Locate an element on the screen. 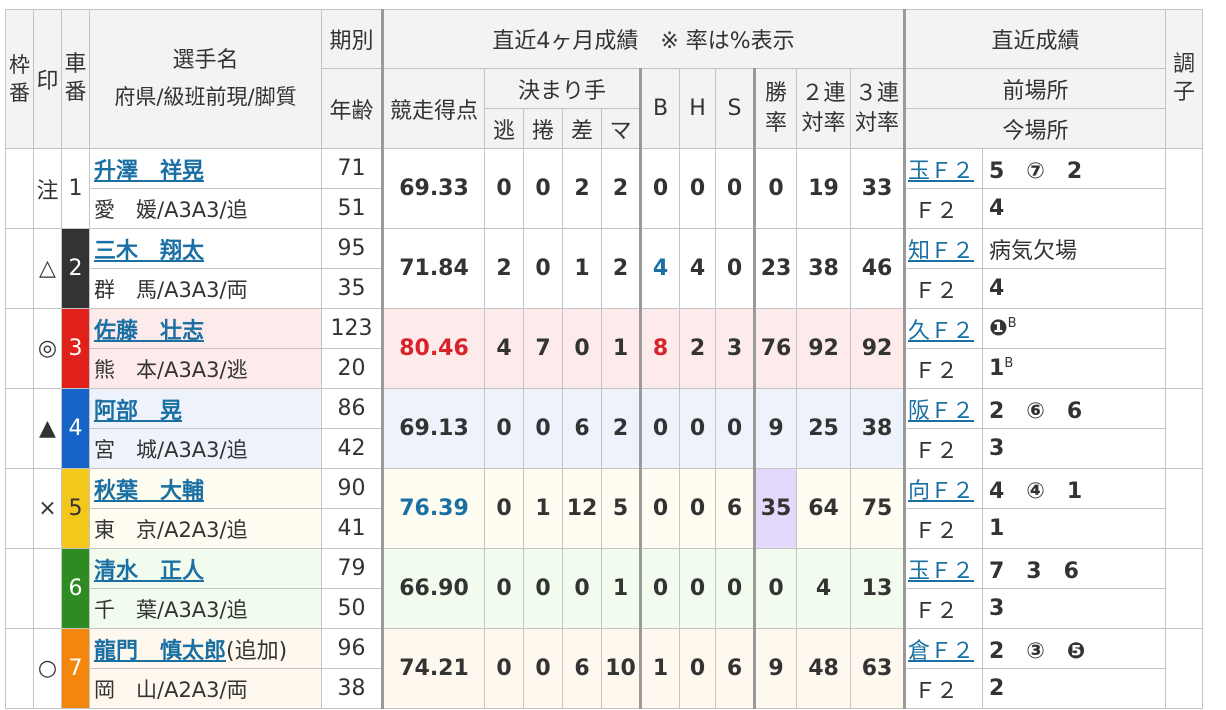 This screenshot has height=710, width=1226. prev-venue-link: 向Ｆ２ is located at coordinates (941, 491).